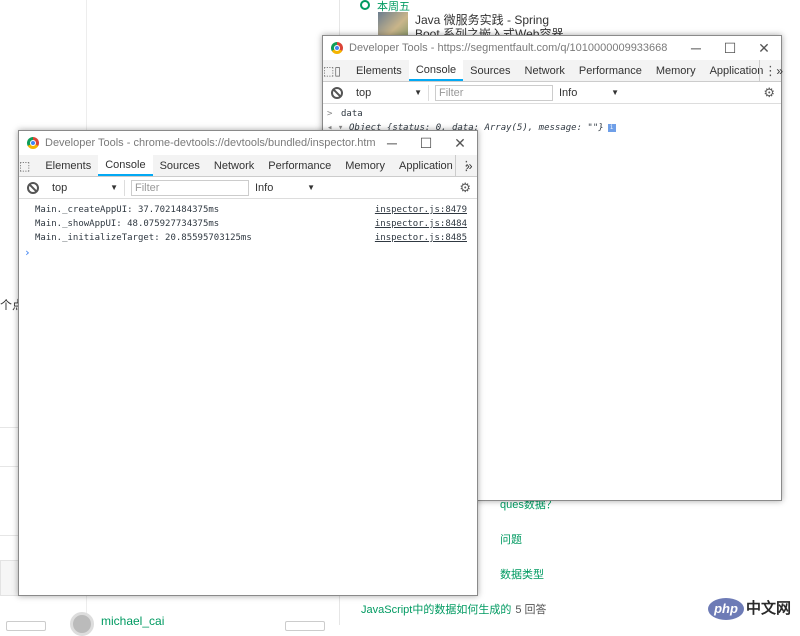 This screenshot has width=800, height=636. What do you see at coordinates (365, 5) in the screenshot?
I see `timeline-dot-icon` at bounding box center [365, 5].